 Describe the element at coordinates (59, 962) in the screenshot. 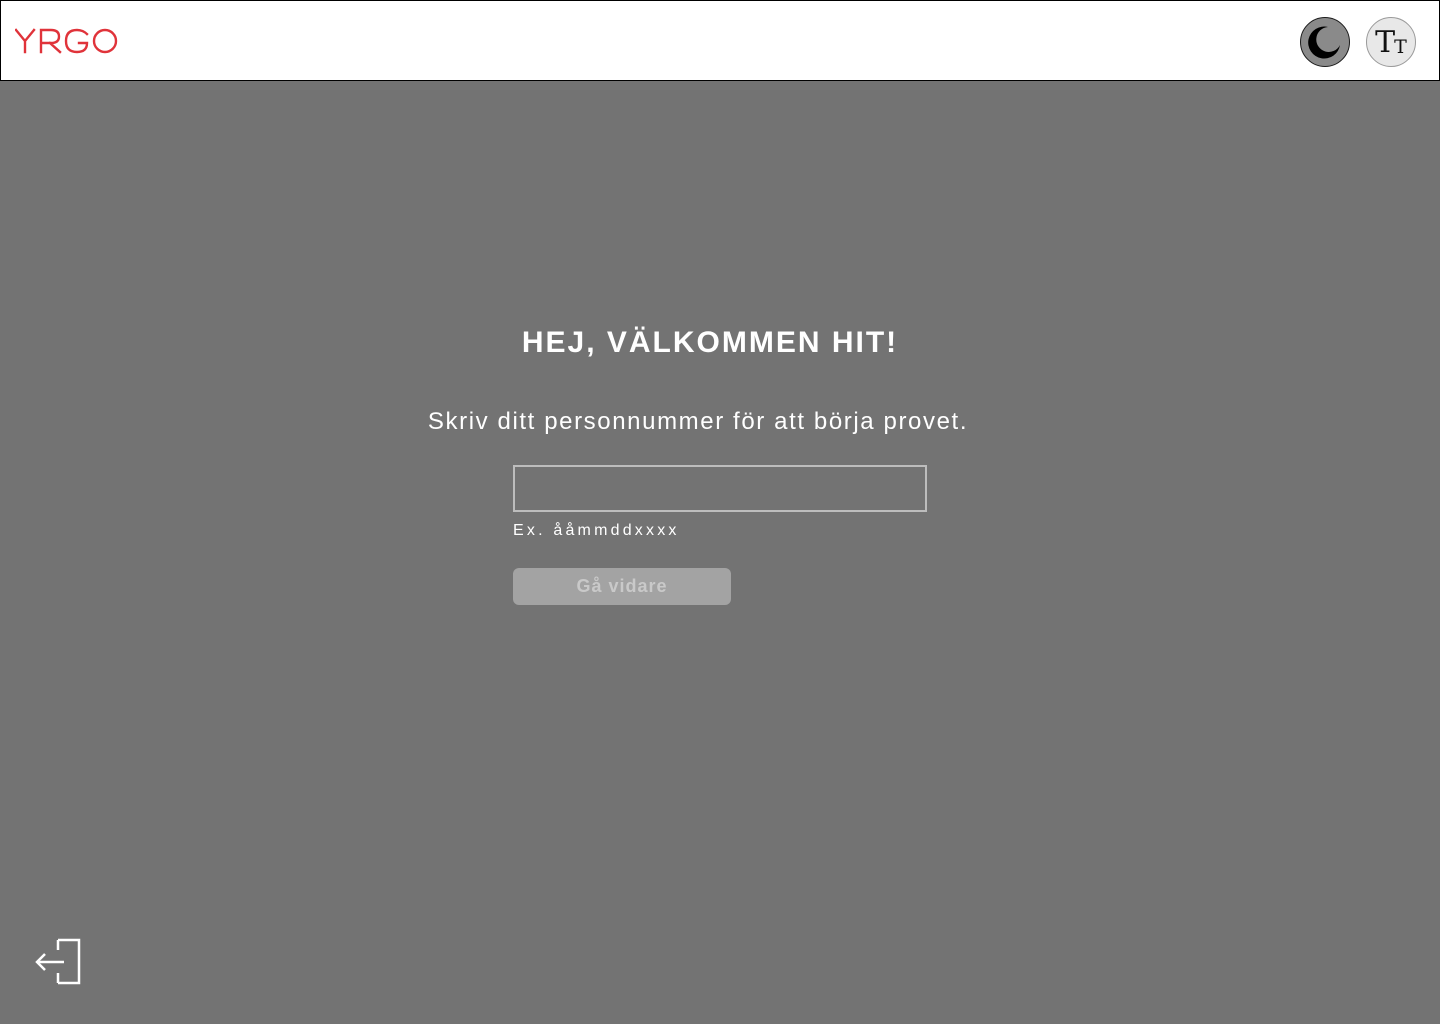

I see `logout-icon` at that location.